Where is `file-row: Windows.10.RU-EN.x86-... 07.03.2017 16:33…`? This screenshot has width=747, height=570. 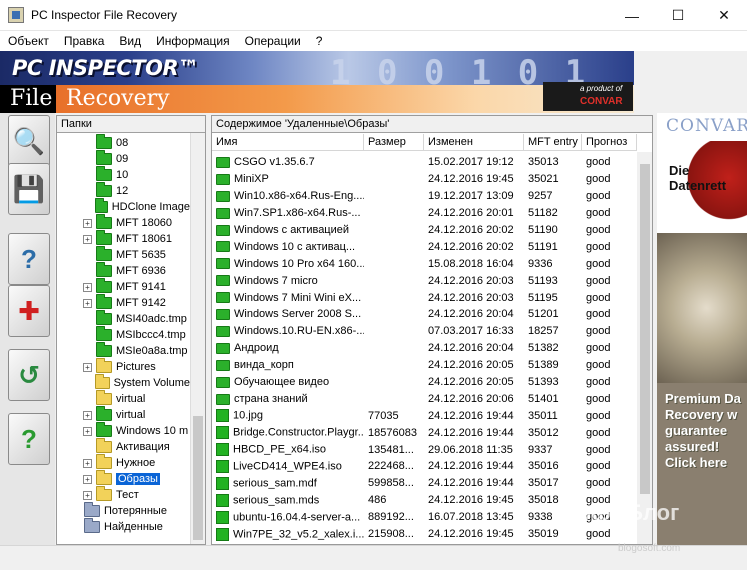
file-row: Windows.10.RU-EN.x86-... 07.03.2017 16:33… is located at coordinates (424, 331).